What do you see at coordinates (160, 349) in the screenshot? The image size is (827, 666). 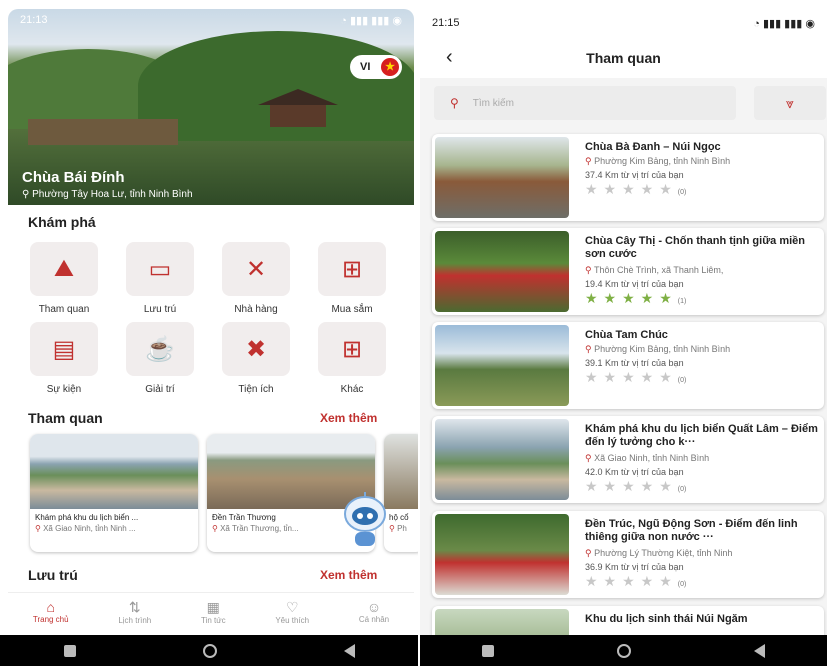 I see `category-tile: ☕` at bounding box center [160, 349].